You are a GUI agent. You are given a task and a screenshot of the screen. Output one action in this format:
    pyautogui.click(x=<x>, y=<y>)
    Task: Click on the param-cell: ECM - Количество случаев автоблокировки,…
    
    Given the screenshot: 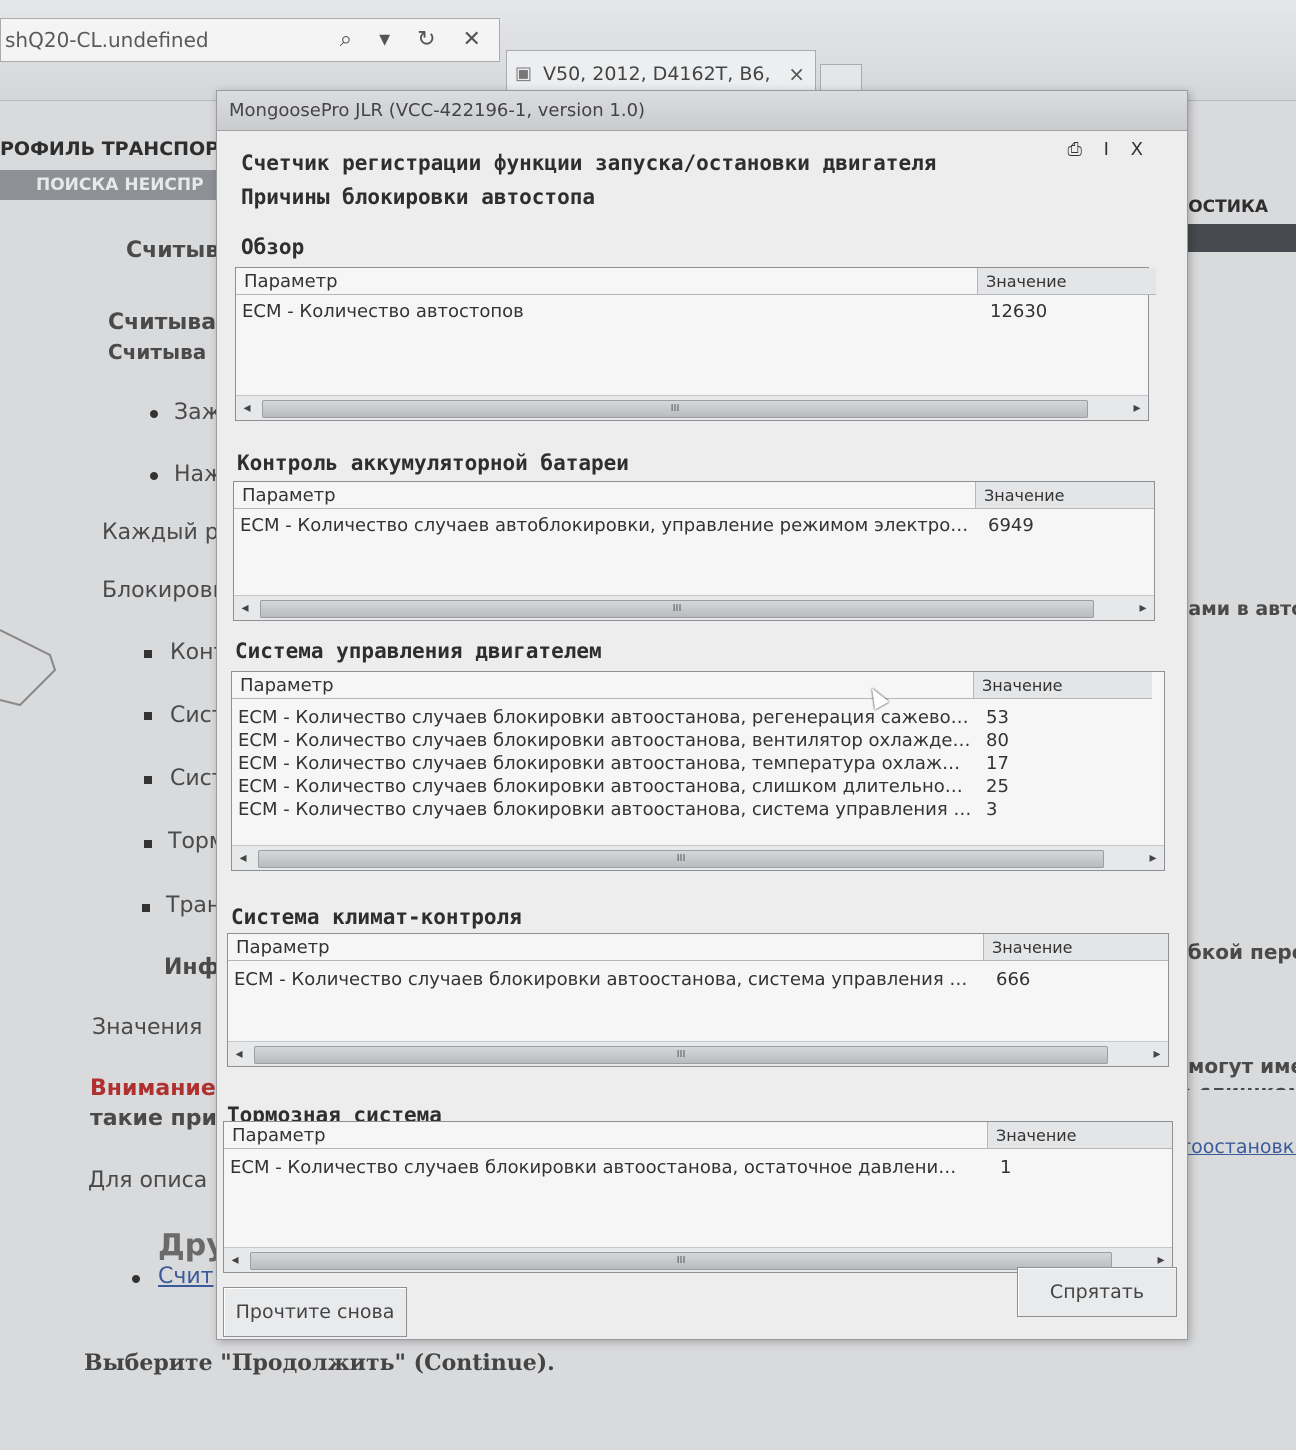 What is the action you would take?
    pyautogui.click(x=607, y=525)
    